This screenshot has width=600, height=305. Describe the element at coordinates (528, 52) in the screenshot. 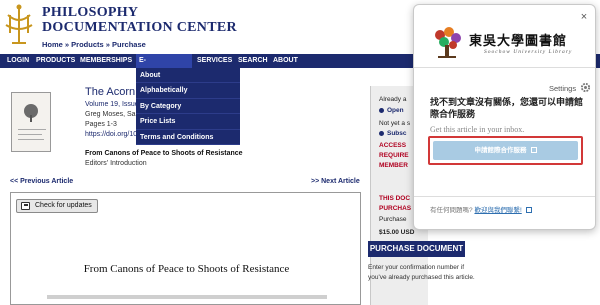

I see `library-name-english: Soochow University Library` at that location.